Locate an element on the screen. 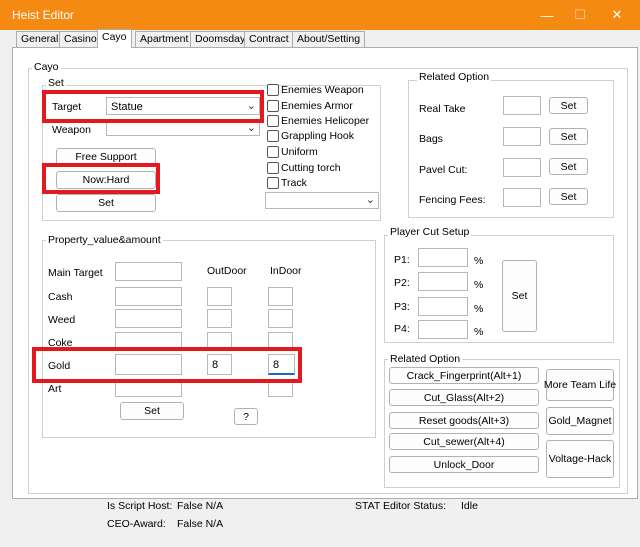  p3-percent: % is located at coordinates (479, 309).